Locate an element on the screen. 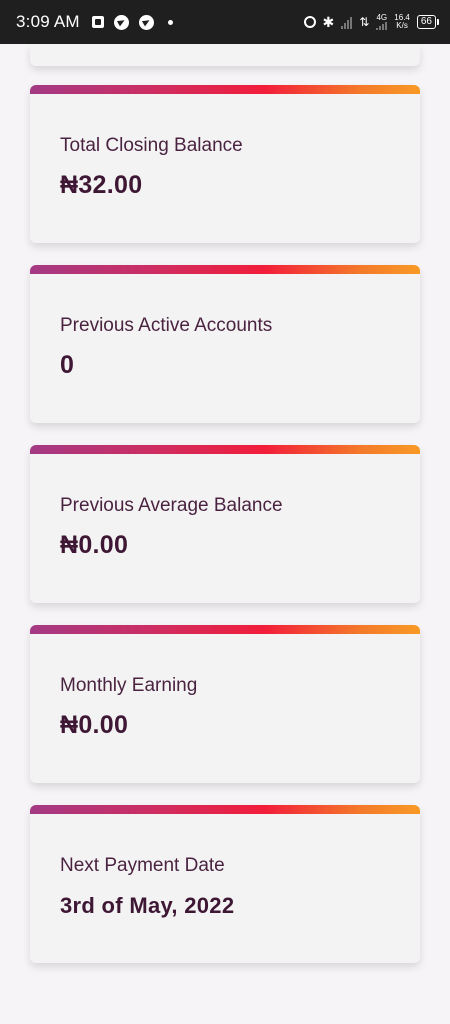  bluetooth-icon: ✱ is located at coordinates (328, 22).